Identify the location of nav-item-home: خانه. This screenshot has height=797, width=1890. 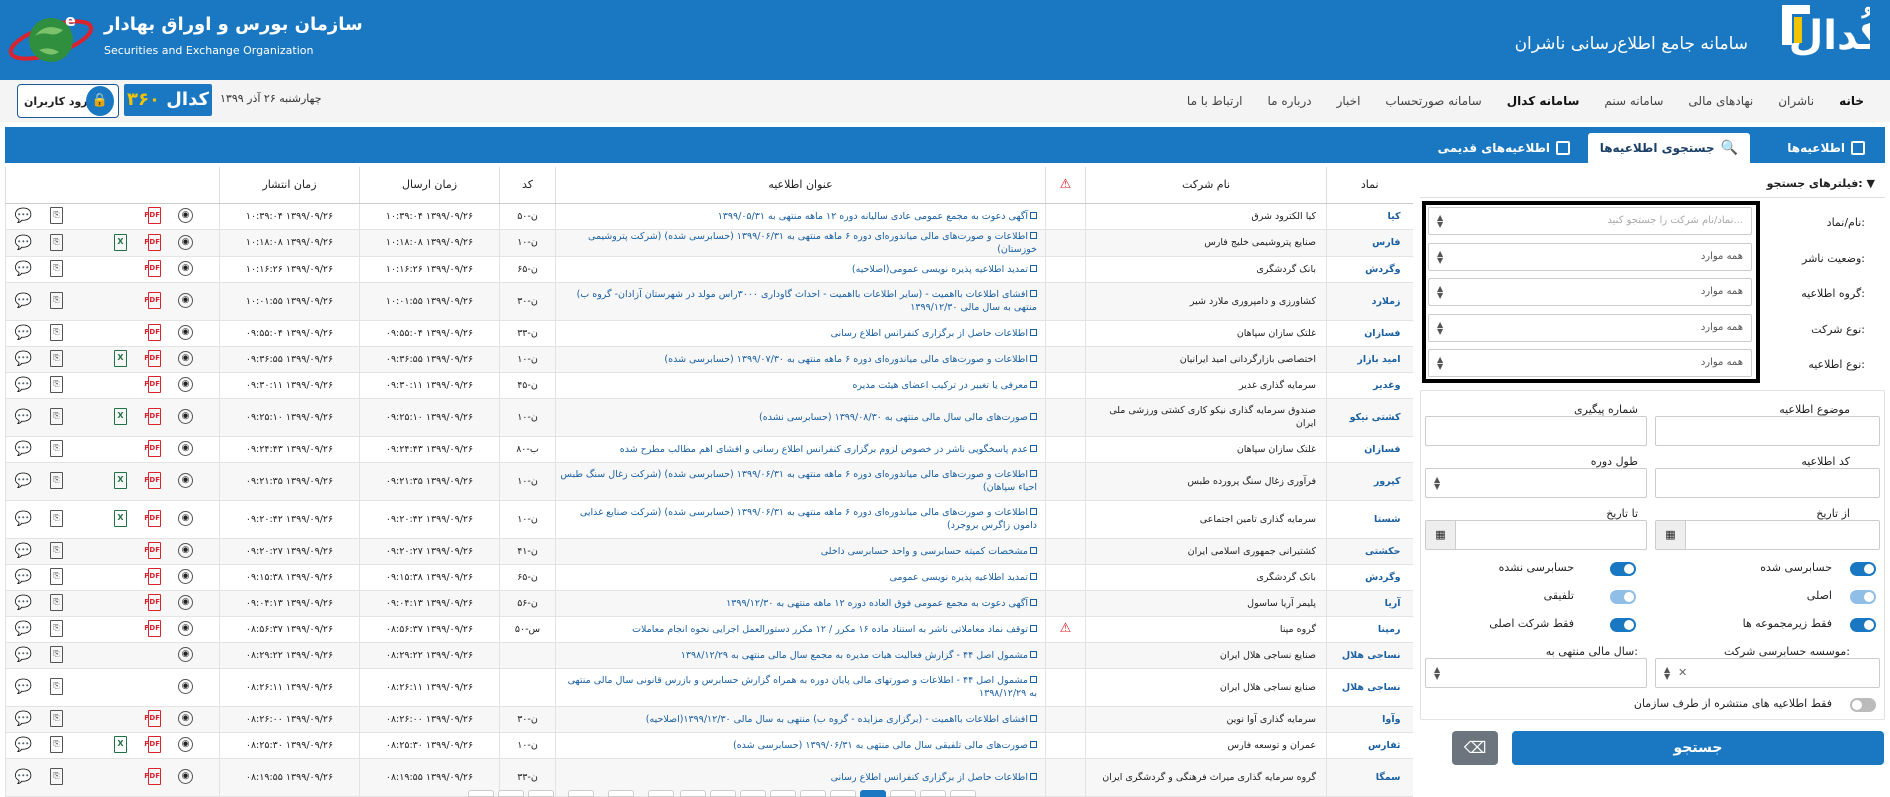
(1851, 101).